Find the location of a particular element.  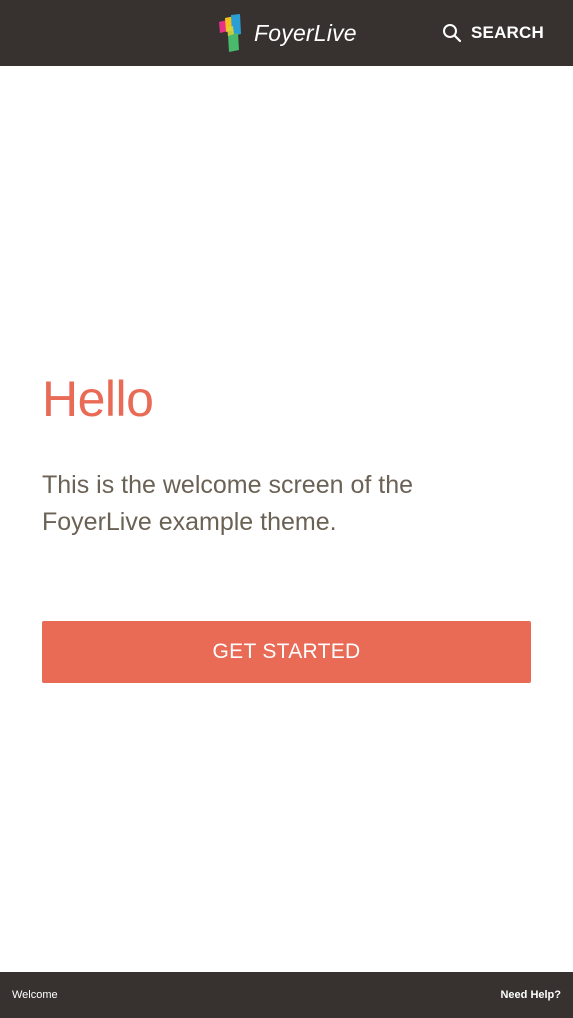

brand-logo: FoyerLive is located at coordinates (287, 33).